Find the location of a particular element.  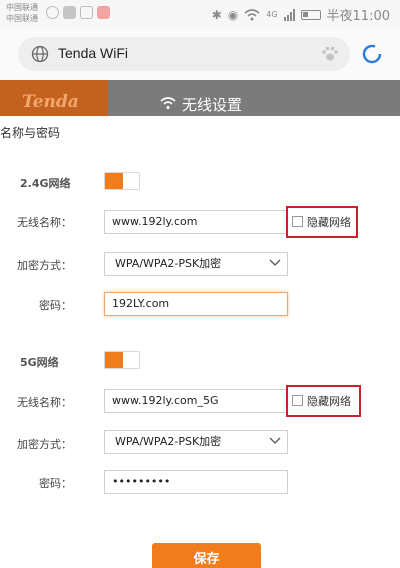

band-5-hide-network-label: 隐藏网络 is located at coordinates (329, 401).